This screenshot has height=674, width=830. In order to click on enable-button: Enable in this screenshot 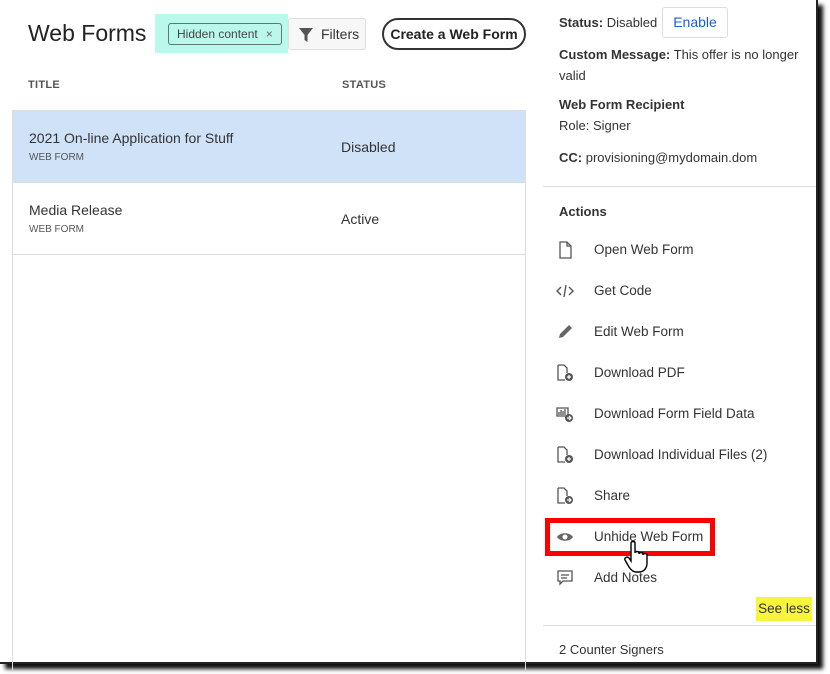, I will do `click(695, 22)`.